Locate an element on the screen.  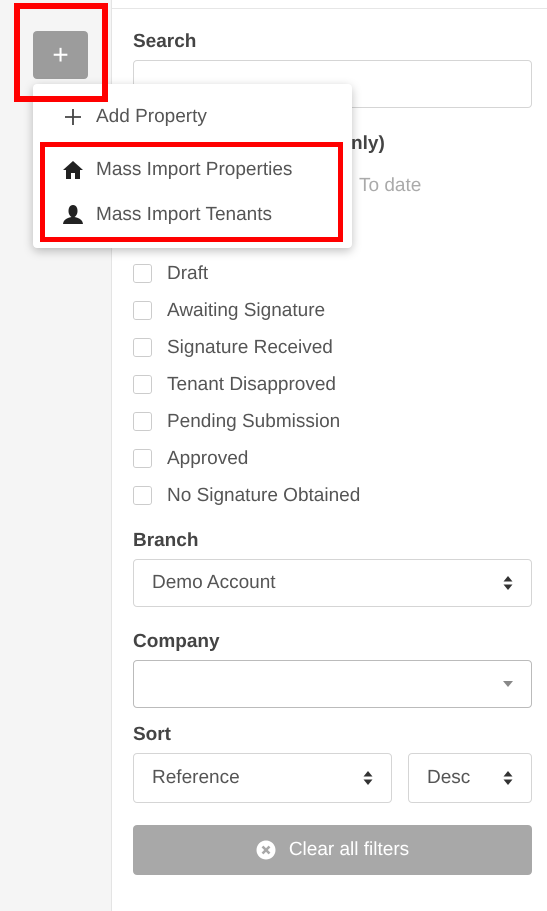
plus-icon is located at coordinates (73, 117).